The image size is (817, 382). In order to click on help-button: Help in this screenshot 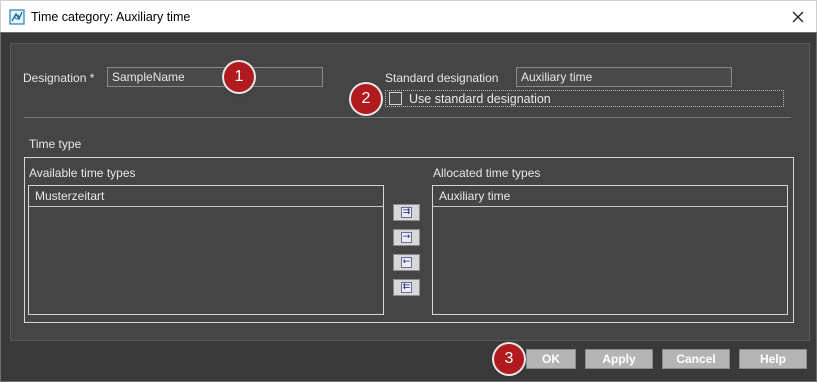, I will do `click(773, 359)`.